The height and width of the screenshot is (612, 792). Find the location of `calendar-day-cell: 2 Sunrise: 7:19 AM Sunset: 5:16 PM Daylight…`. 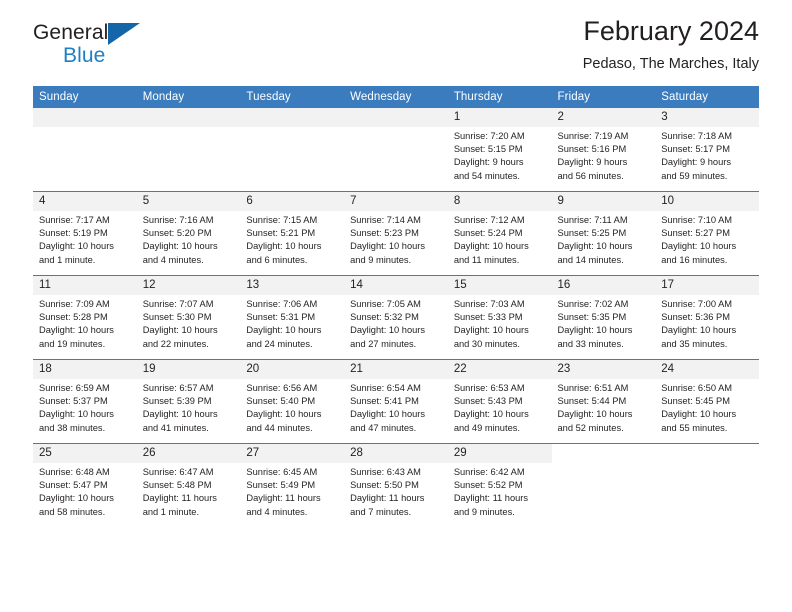

calendar-day-cell: 2 Sunrise: 7:19 AM Sunset: 5:16 PM Daylight… is located at coordinates (603, 150).